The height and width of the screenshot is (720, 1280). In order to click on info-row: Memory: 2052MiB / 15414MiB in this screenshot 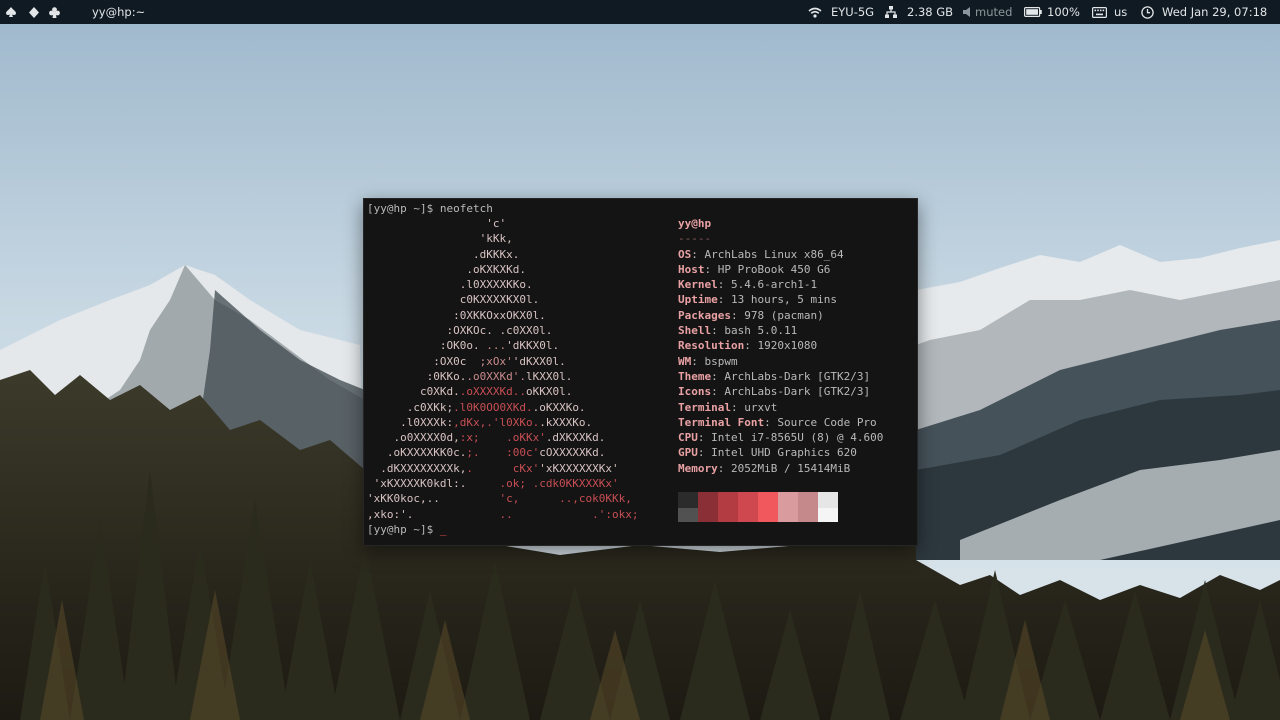, I will do `click(780, 468)`.